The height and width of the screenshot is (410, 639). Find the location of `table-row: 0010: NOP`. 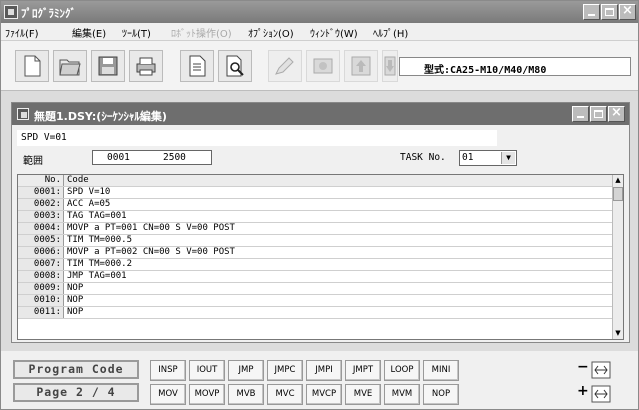

table-row: 0010: NOP is located at coordinates (315, 301).